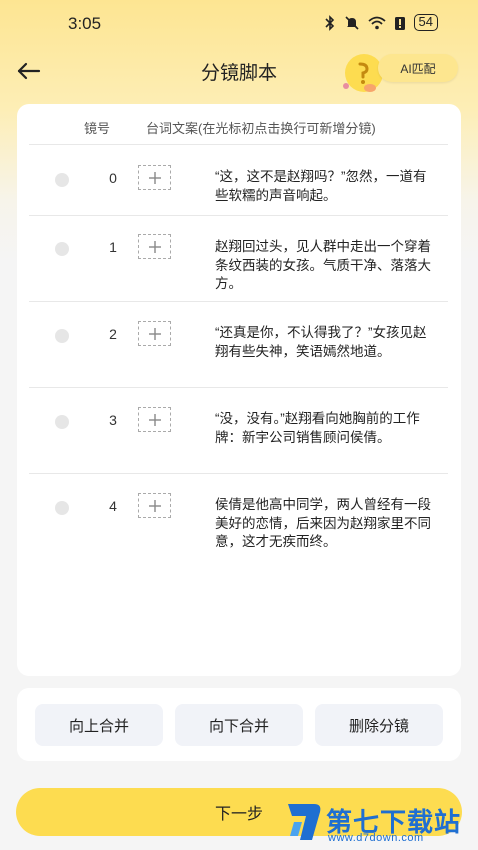  I want to click on table-row: 2 “还真是你，不认得我了？”女孩见赵翔有些失神，笑语嫣然地道。, so click(238, 345).